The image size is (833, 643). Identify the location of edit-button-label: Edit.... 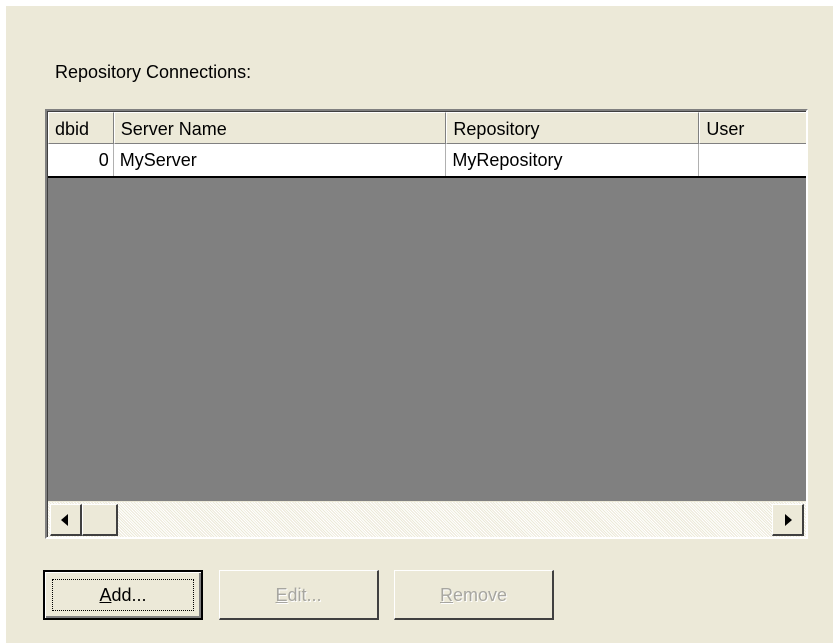
(298, 594).